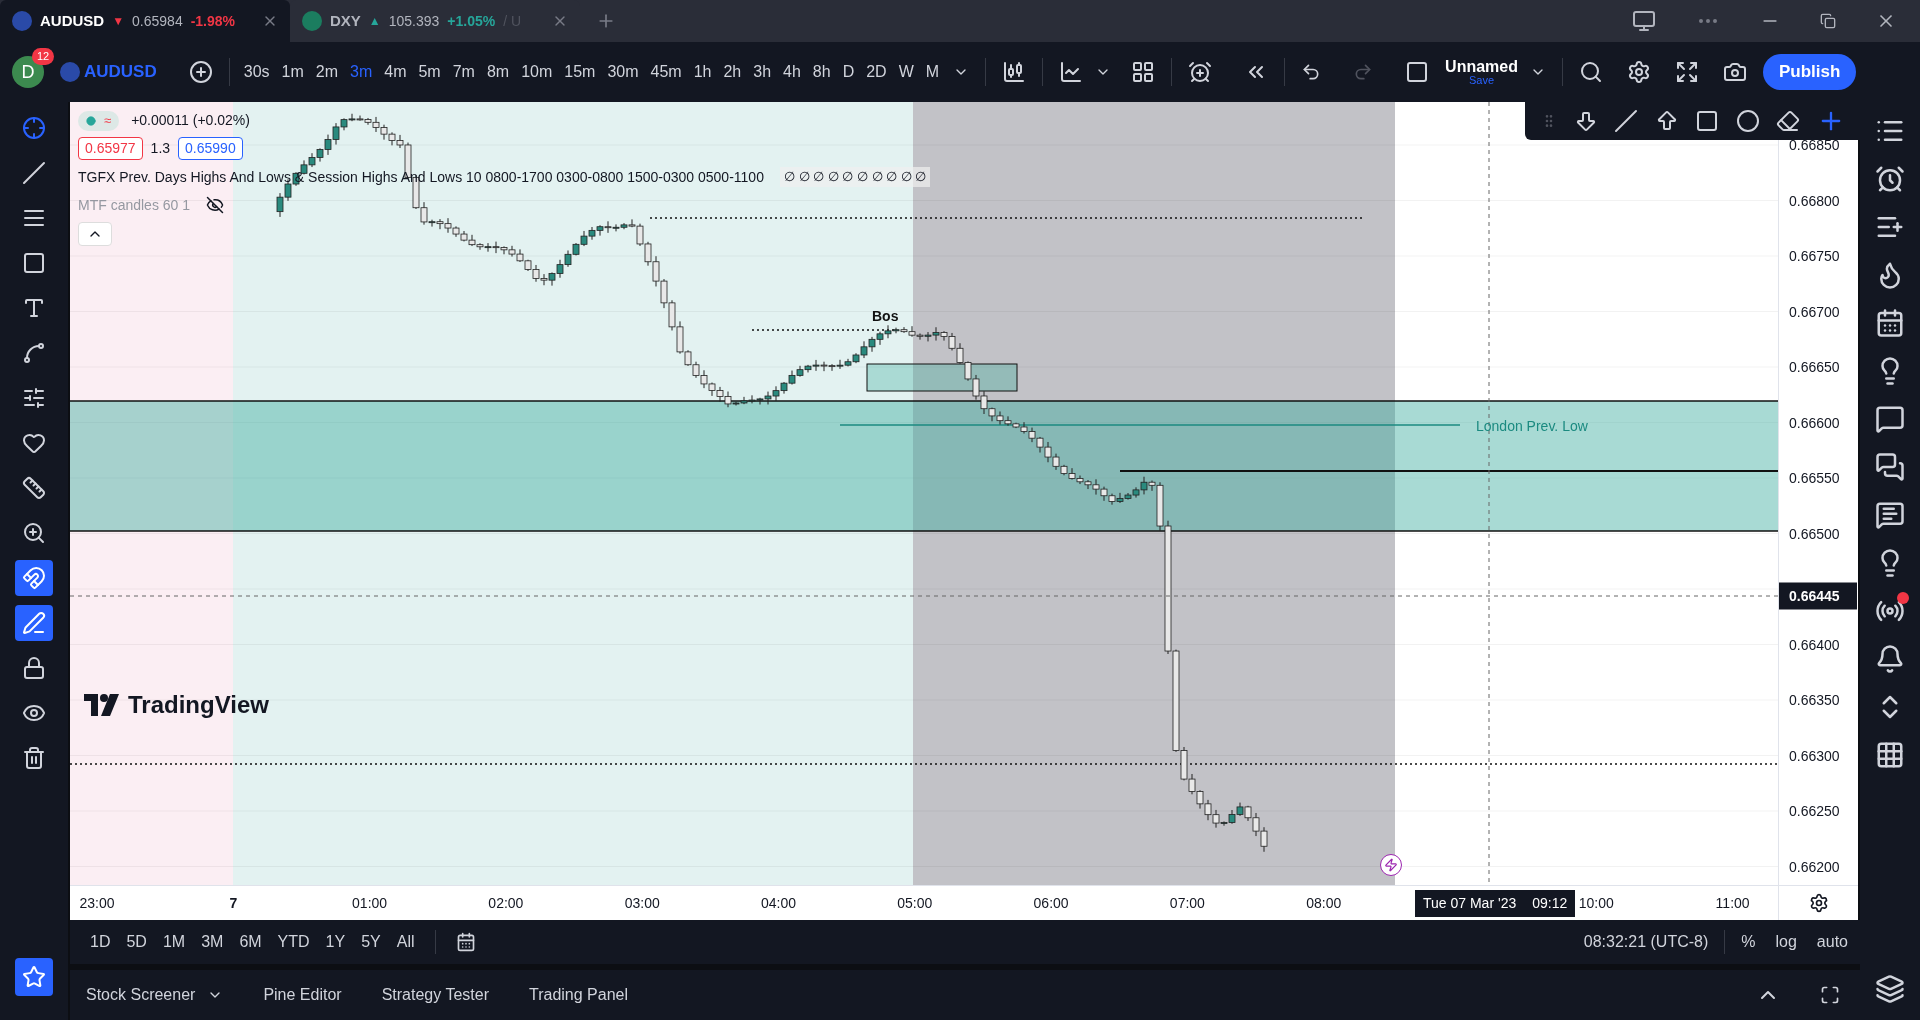 The image size is (1920, 1020). I want to click on tab-price: 0.65984, so click(157, 21).